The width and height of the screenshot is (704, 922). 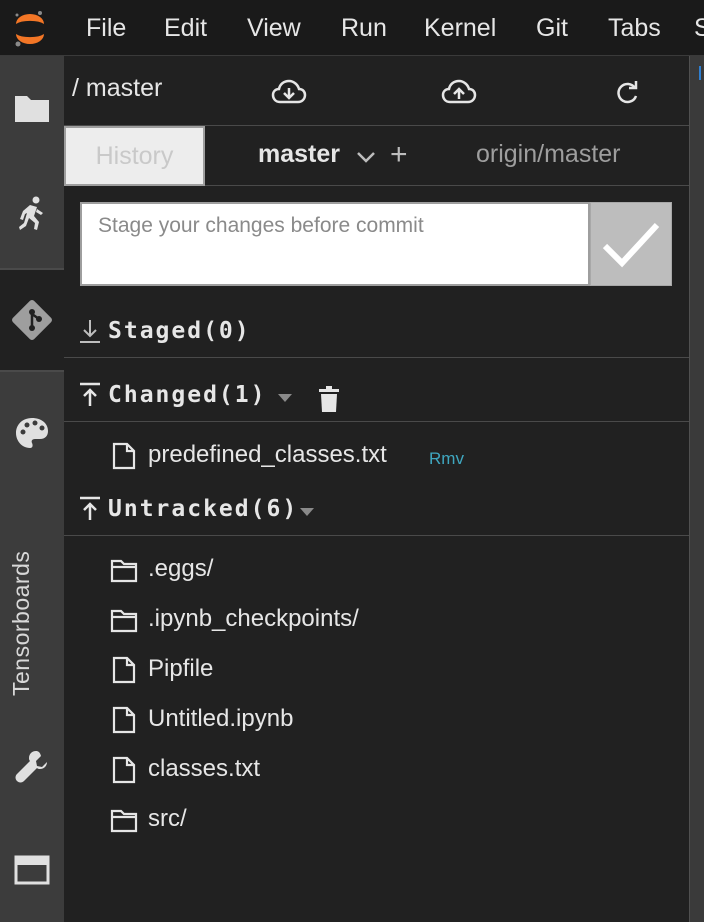 I want to click on file-name: Pipfile, so click(x=181, y=668).